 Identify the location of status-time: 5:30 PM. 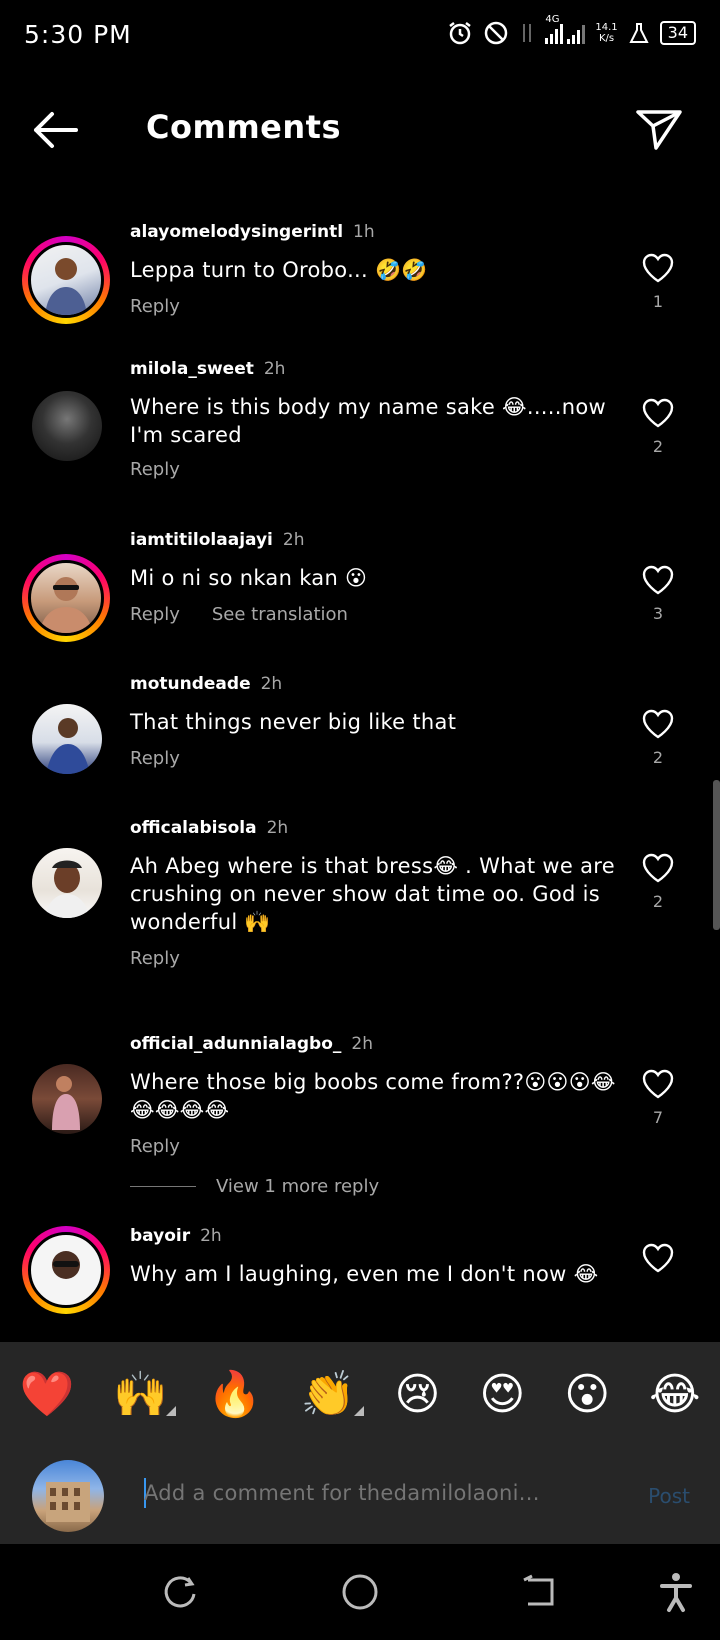
(78, 34).